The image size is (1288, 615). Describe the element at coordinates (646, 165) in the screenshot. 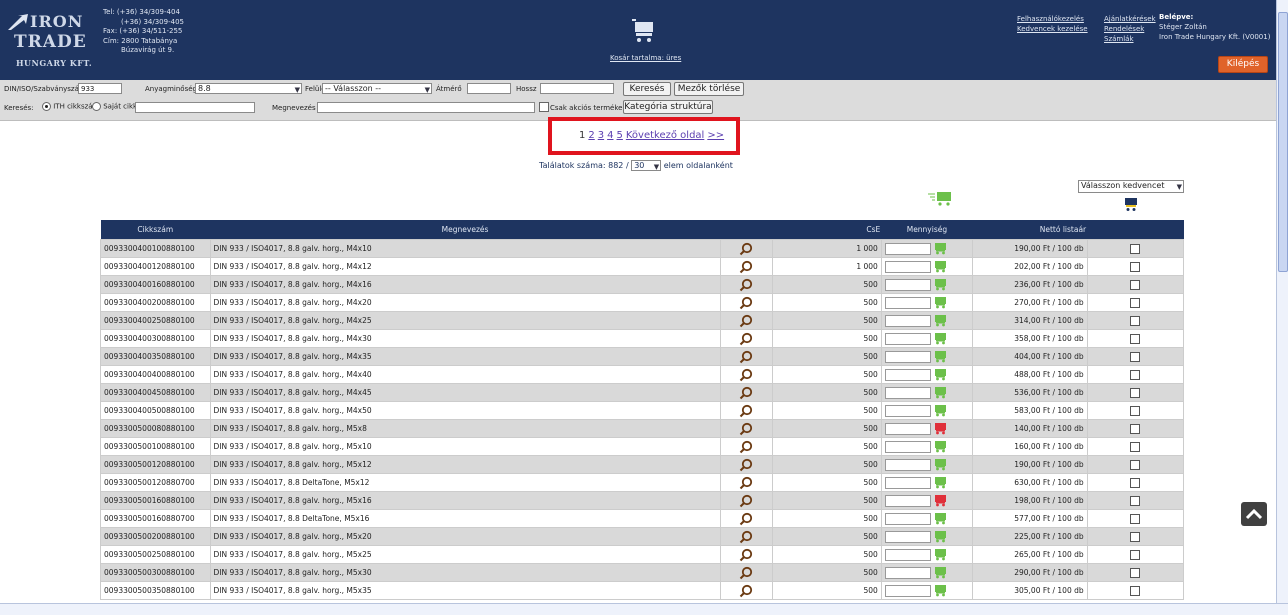

I see `per-page-select: 30 ▼` at that location.